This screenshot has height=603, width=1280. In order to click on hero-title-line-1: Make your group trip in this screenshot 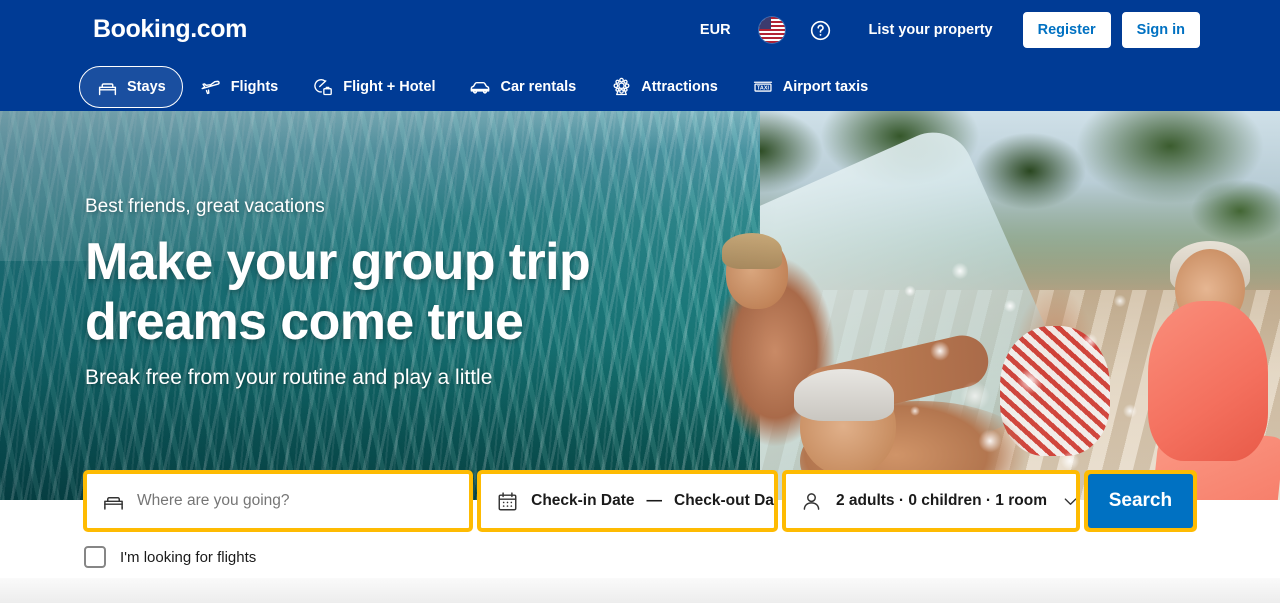, I will do `click(338, 261)`.